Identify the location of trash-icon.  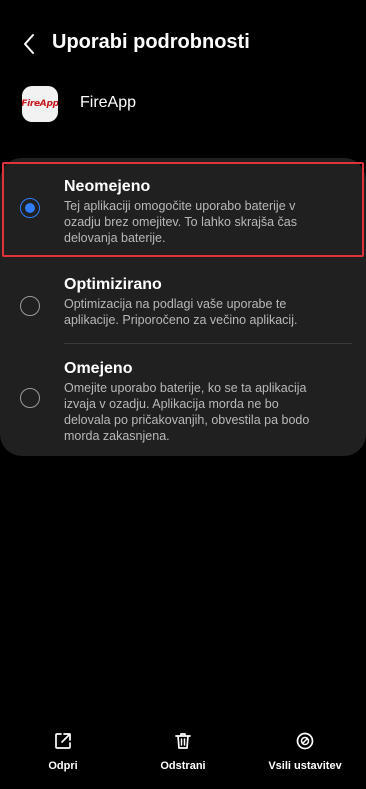
(183, 741).